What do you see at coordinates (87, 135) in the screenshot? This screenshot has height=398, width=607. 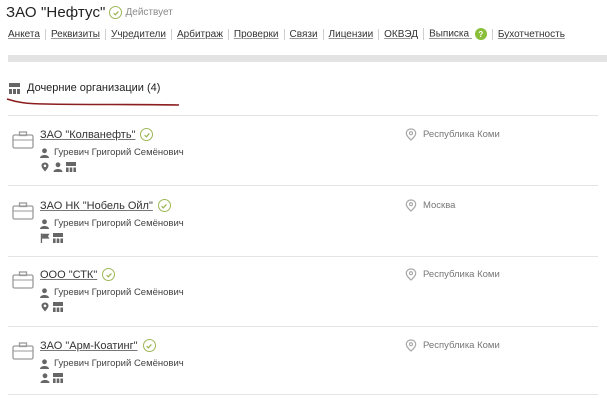 I see `org-name-link: ЗАО "Колванефть"` at bounding box center [87, 135].